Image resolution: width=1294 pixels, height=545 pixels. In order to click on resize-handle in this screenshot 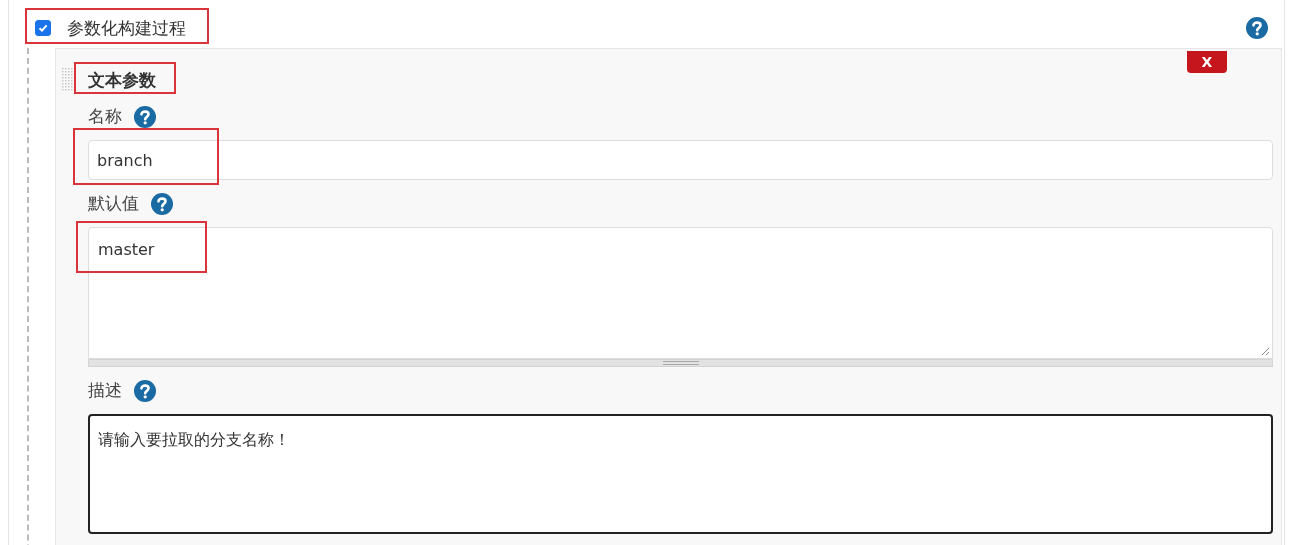, I will do `click(680, 363)`.